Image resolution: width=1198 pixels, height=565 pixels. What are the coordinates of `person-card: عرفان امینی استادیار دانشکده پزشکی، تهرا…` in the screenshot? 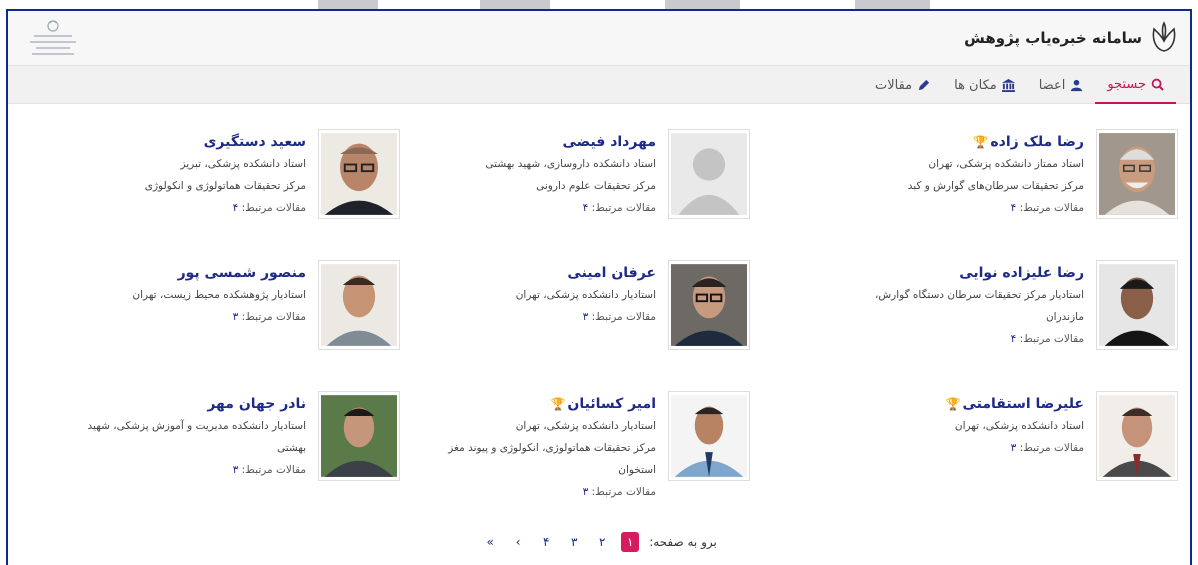 It's located at (575, 320).